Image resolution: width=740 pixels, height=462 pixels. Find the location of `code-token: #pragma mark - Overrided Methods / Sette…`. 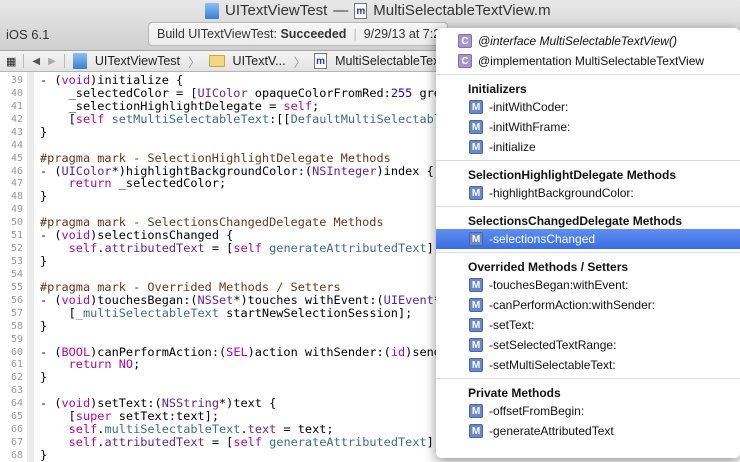

code-token: #pragma mark - Overrided Methods / Sette… is located at coordinates (190, 286).